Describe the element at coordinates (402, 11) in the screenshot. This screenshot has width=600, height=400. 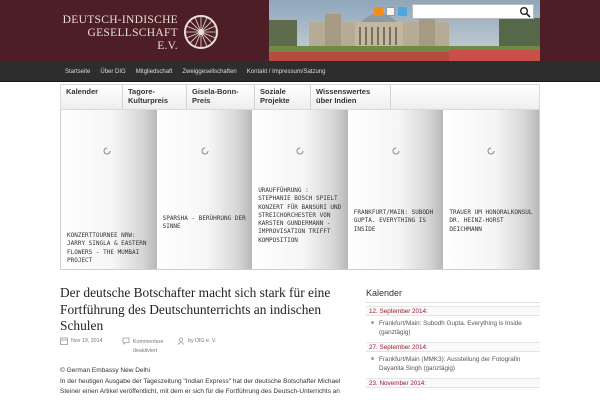
I see `twitter-icon` at that location.